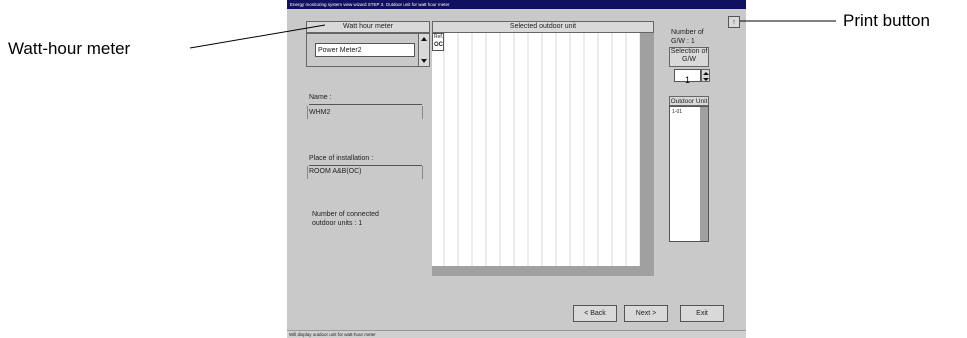  What do you see at coordinates (677, 112) in the screenshot?
I see `outdoor-unit-list-item: 1-01` at bounding box center [677, 112].